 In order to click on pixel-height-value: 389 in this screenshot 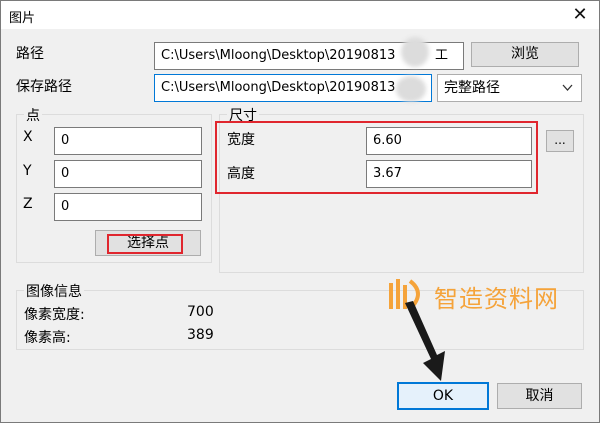, I will do `click(200, 335)`.